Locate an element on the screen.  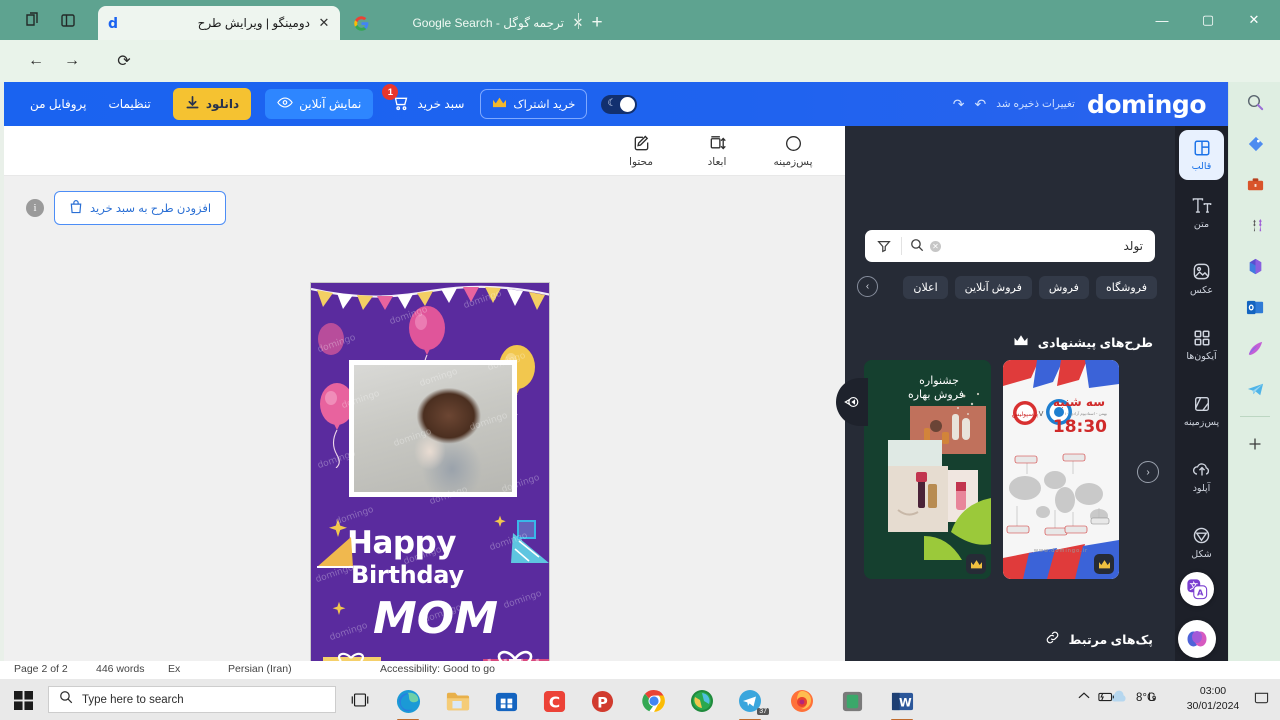
svg-text: سه شنبه is located at coordinates (1079, 402).